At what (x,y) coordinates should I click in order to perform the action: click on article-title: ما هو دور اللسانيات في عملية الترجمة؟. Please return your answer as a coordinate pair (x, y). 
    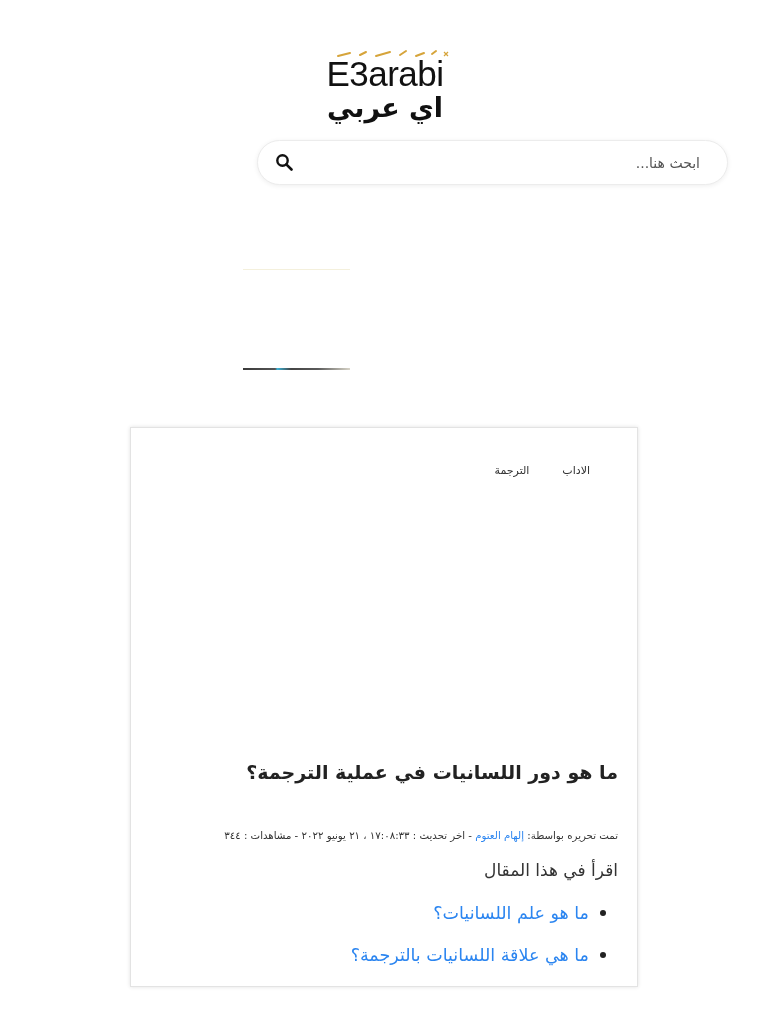
    Looking at the image, I should click on (431, 772).